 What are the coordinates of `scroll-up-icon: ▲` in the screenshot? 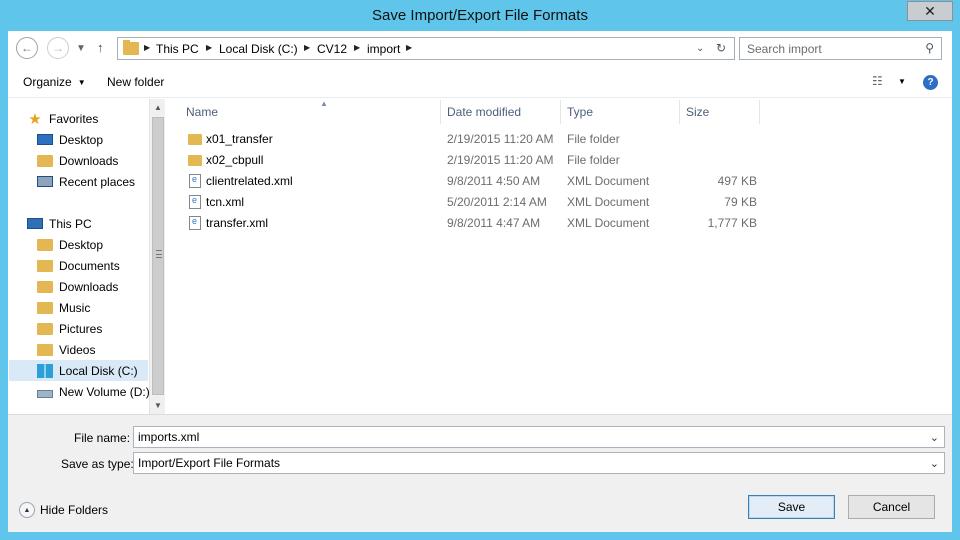 It's located at (158, 107).